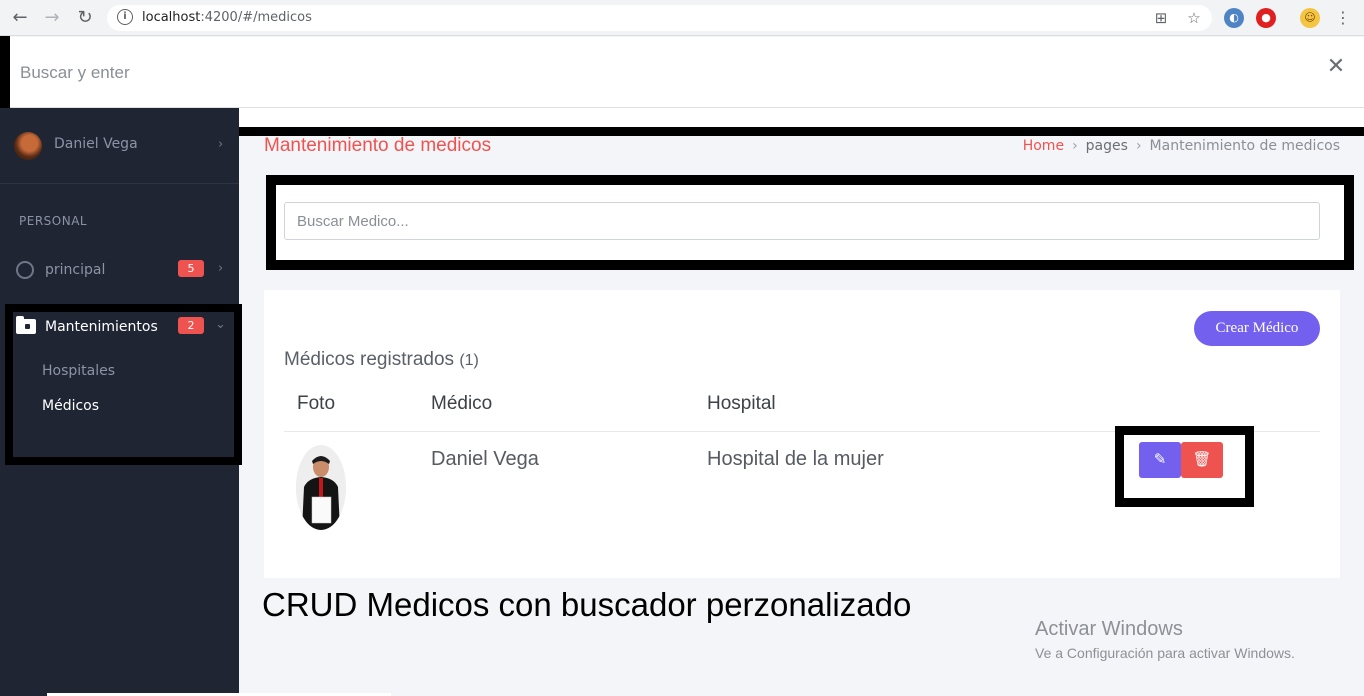  What do you see at coordinates (1310, 18) in the screenshot?
I see `extension-face-icon: ☺` at bounding box center [1310, 18].